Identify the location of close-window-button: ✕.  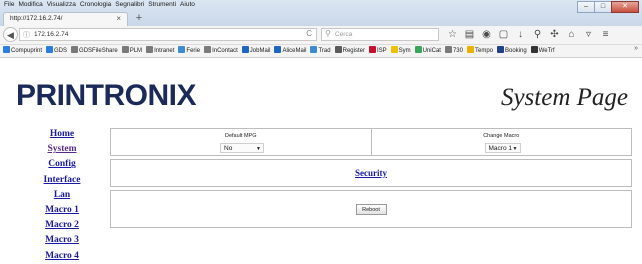
(625, 7).